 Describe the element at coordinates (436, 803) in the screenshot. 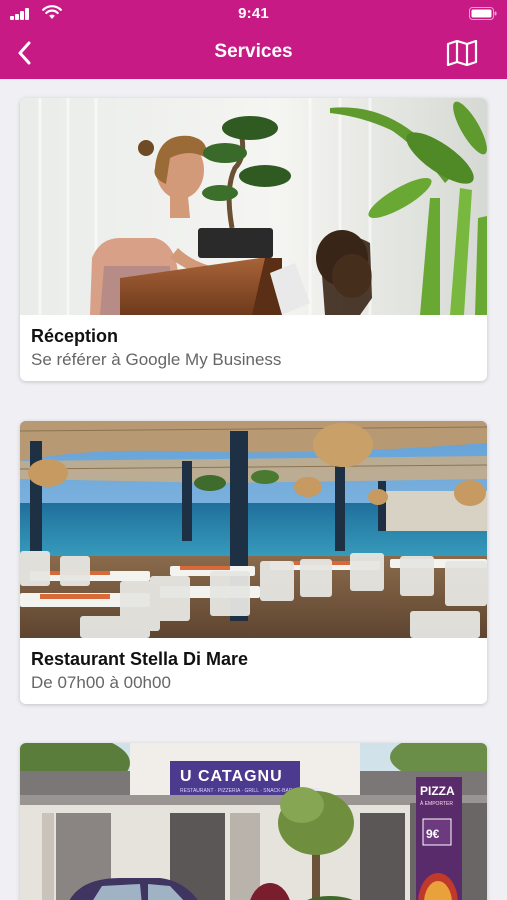

I see `pizza-sign-subtext: À EMPORTER` at that location.